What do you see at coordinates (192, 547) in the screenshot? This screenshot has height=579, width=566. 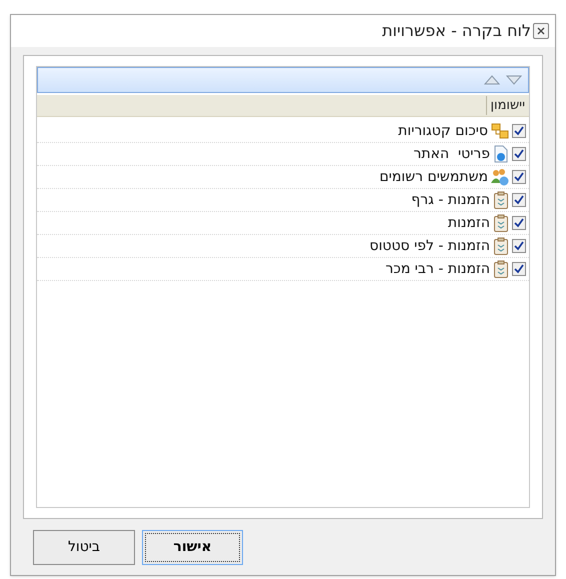 I see `ok-button: אישור` at bounding box center [192, 547].